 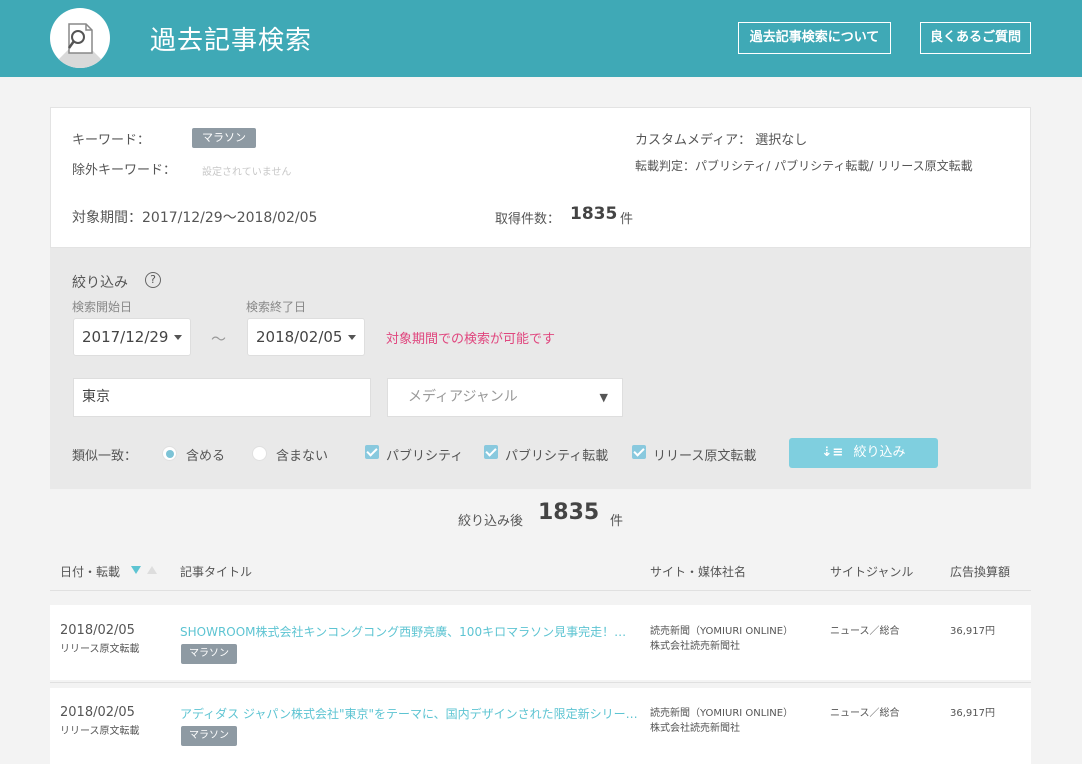 What do you see at coordinates (224, 138) in the screenshot?
I see `keyword-tag: マラソン` at bounding box center [224, 138].